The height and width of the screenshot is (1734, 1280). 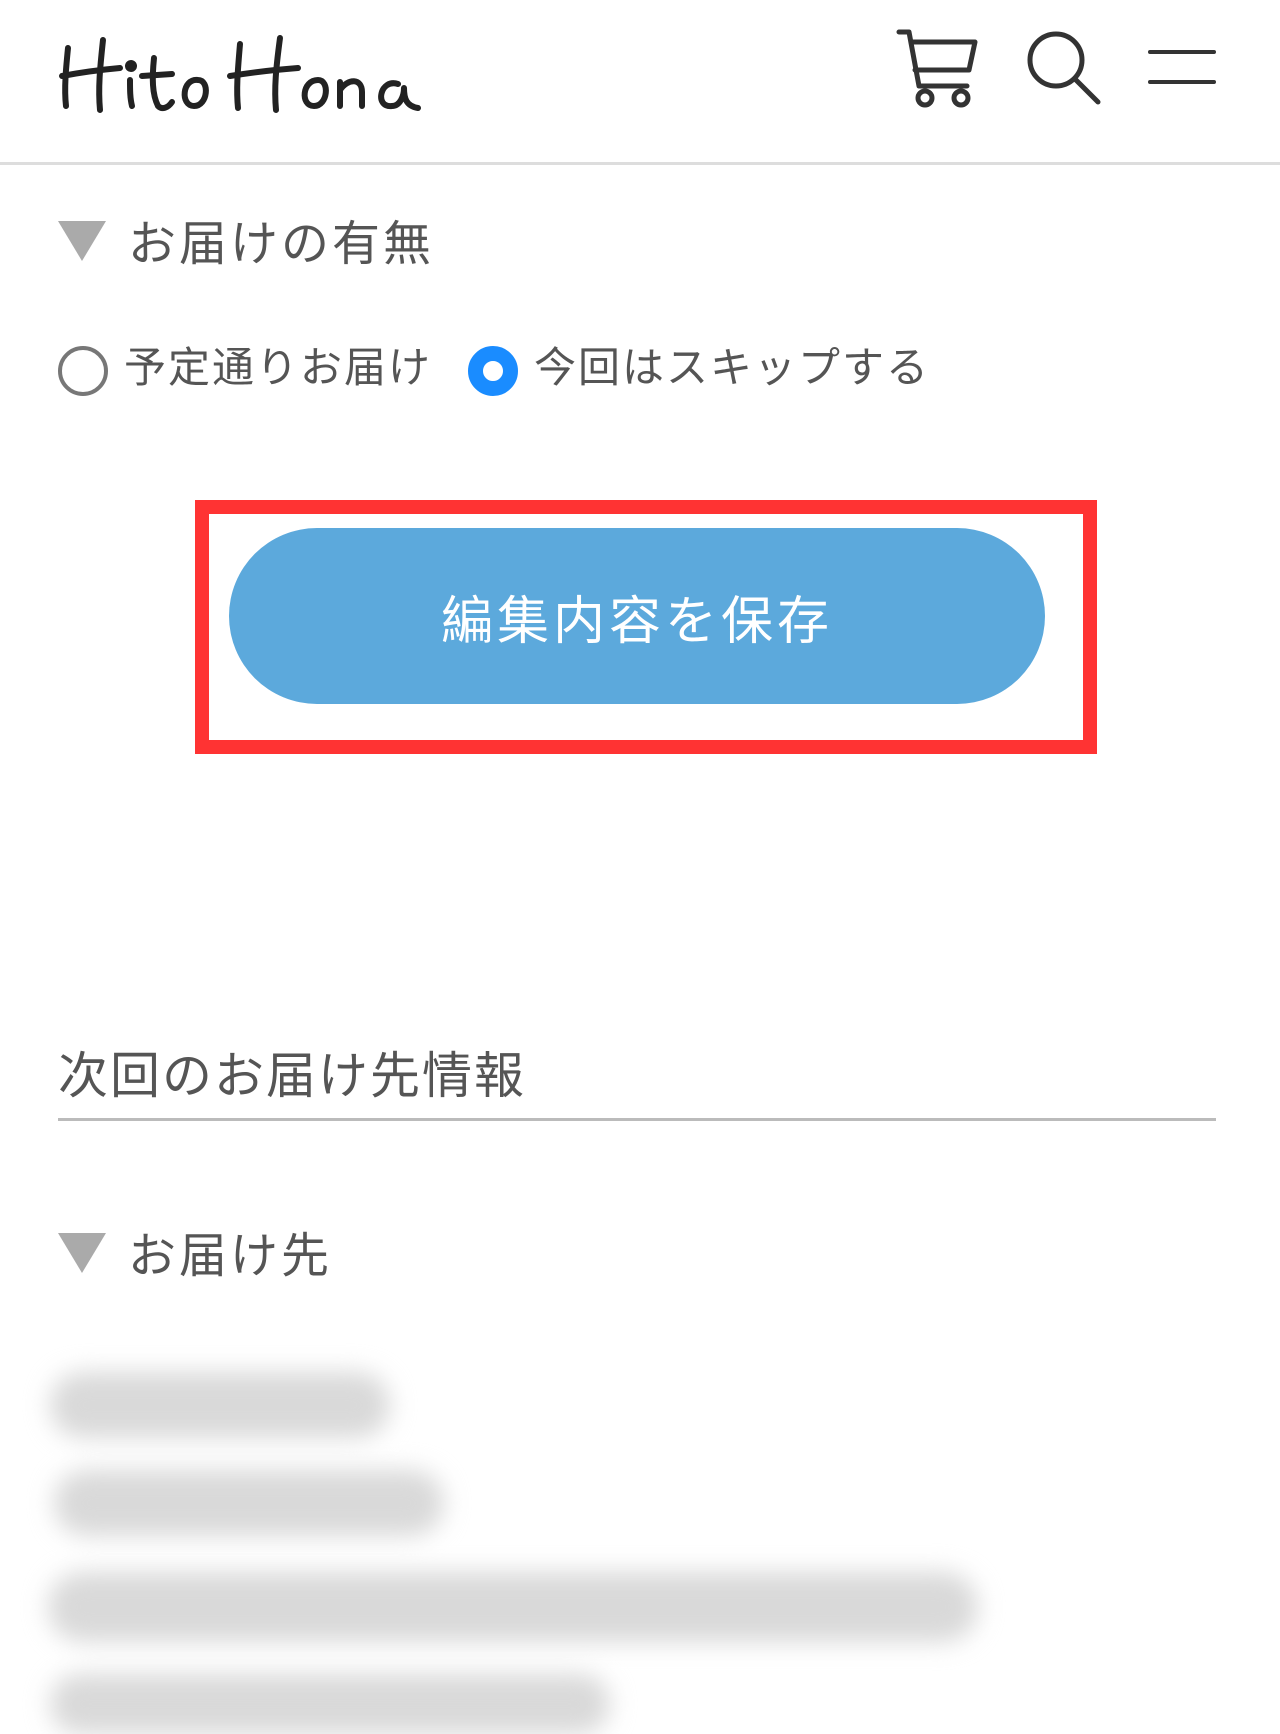 What do you see at coordinates (230, 1256) in the screenshot?
I see `address-section-title: お届け先` at bounding box center [230, 1256].